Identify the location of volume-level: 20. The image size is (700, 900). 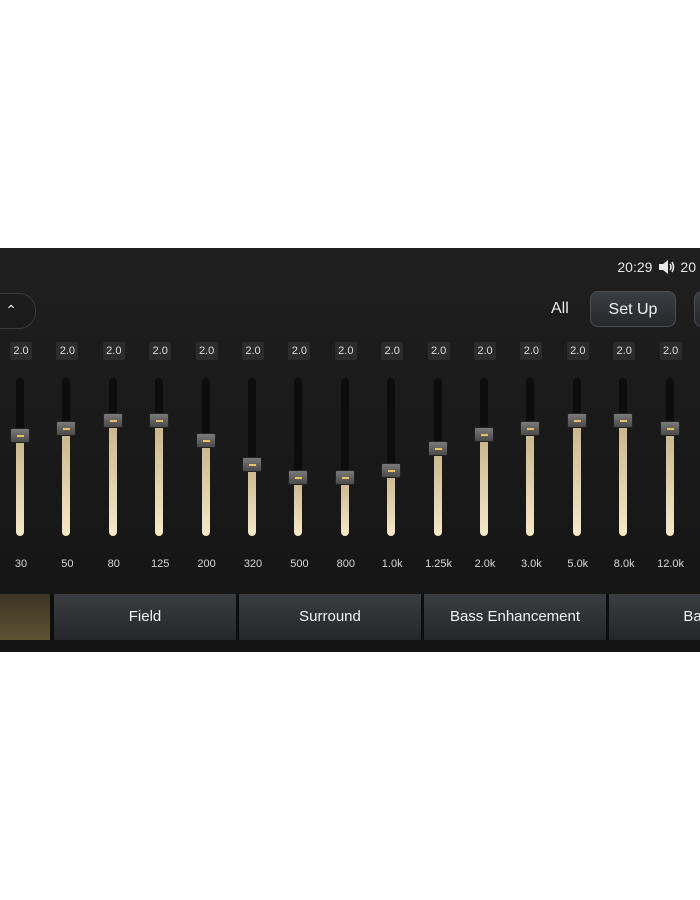
(688, 267).